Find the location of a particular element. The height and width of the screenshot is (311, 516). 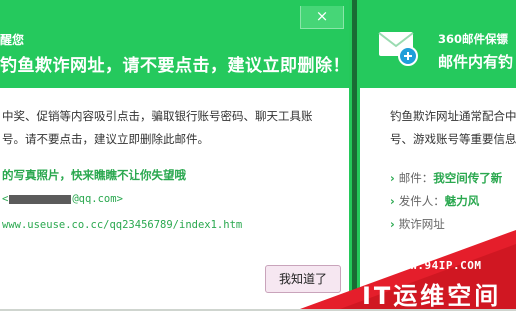

popup-header: 360邮件保镖 邮件内有钓 is located at coordinates (438, 44).